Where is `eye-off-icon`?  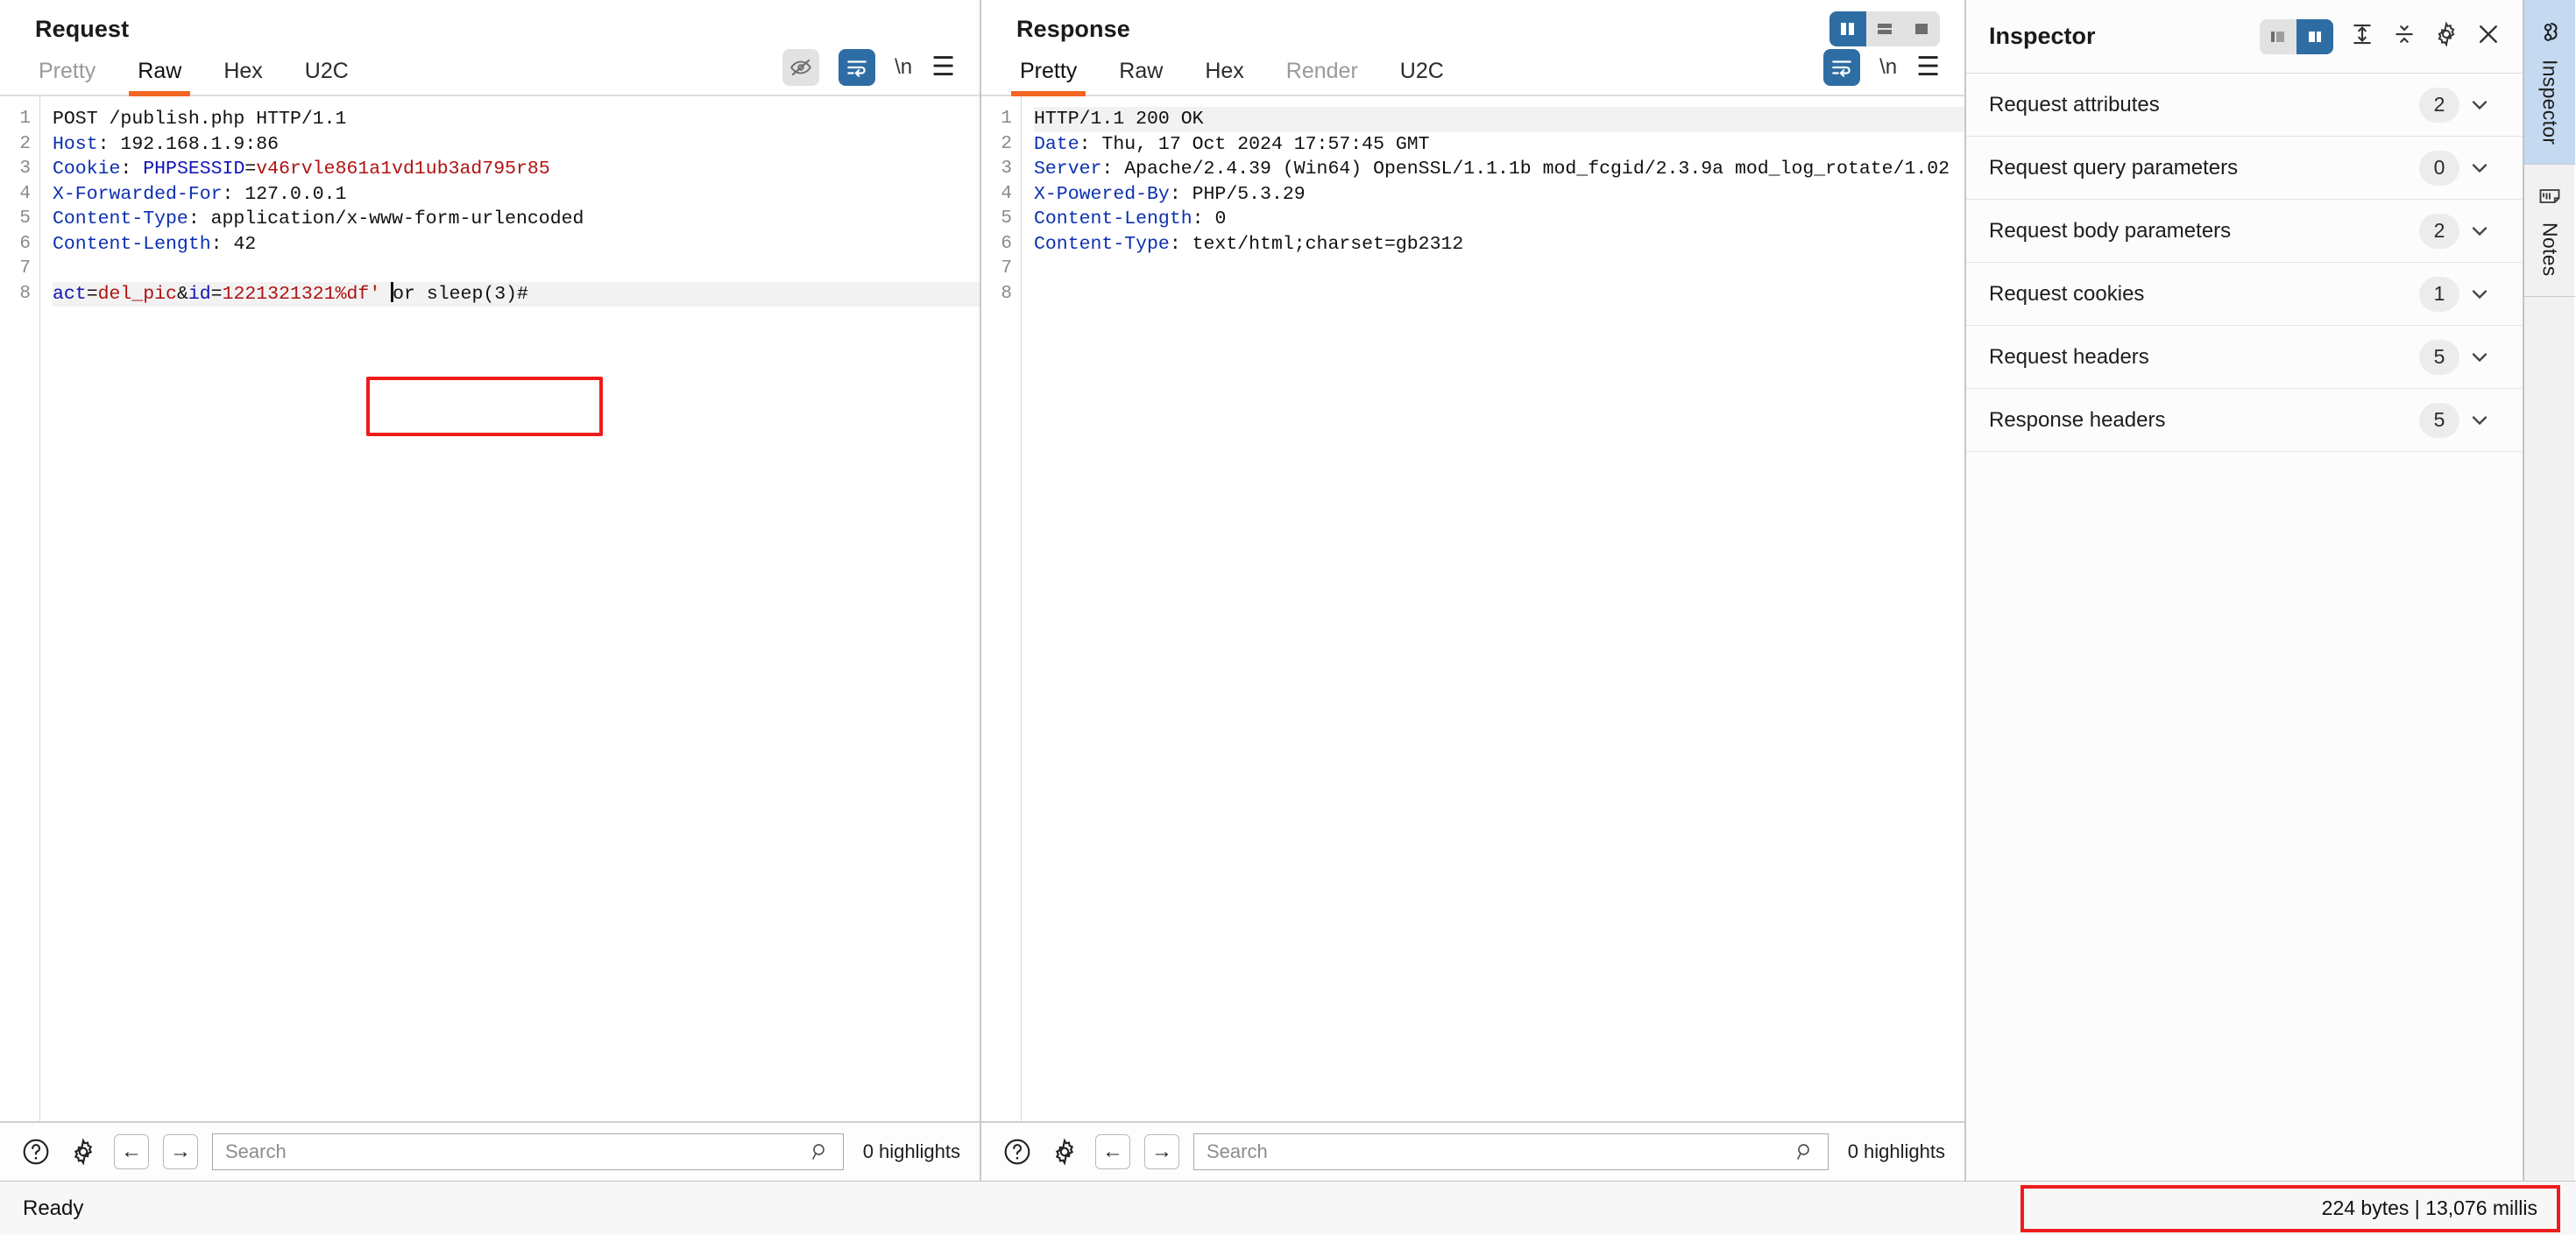 eye-off-icon is located at coordinates (801, 67).